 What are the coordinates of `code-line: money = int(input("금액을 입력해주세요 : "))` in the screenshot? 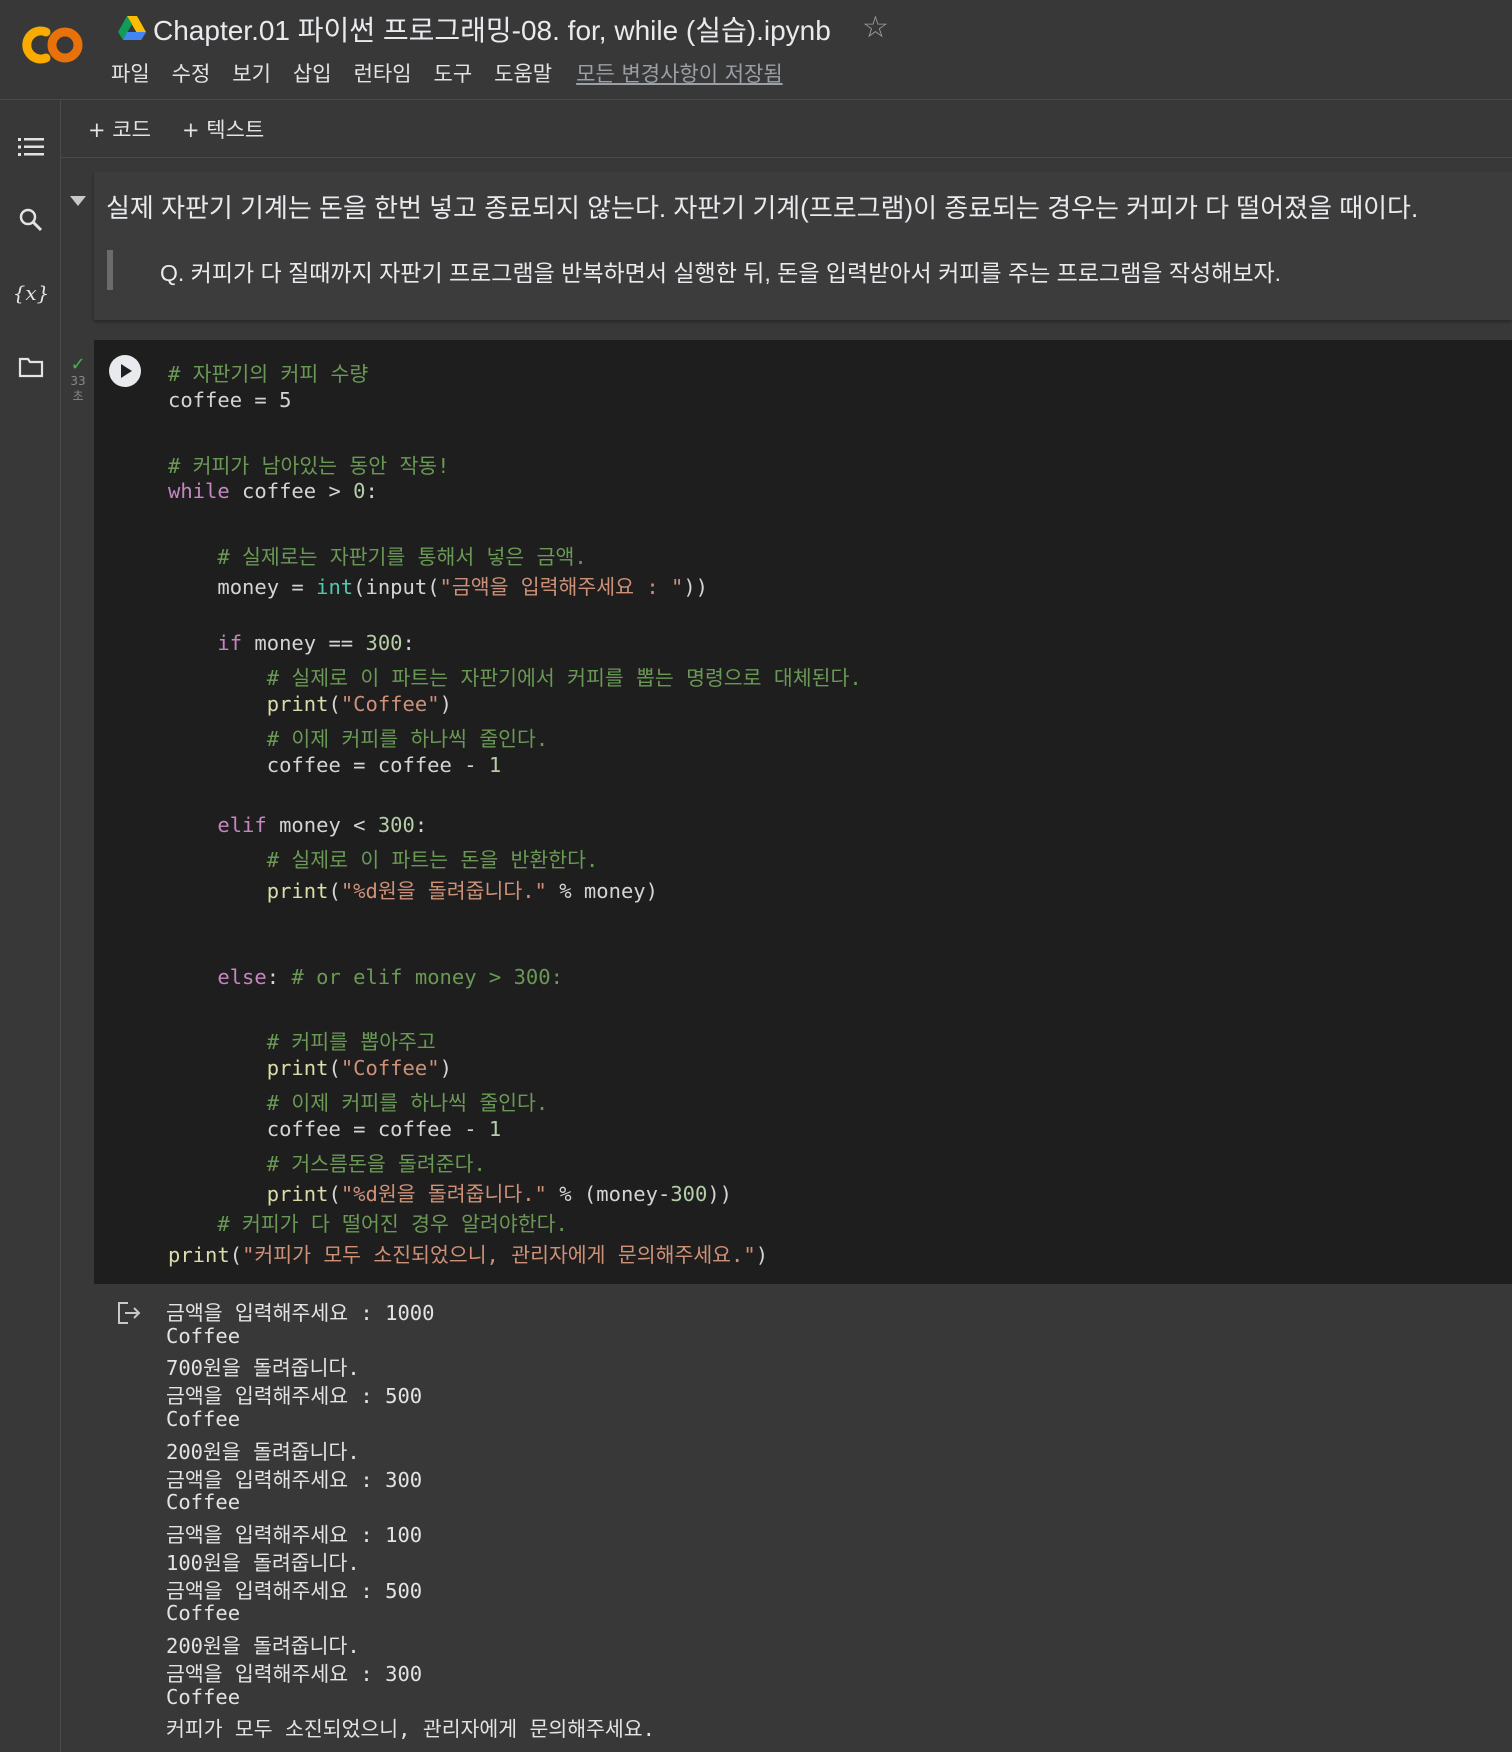 It's located at (438, 587).